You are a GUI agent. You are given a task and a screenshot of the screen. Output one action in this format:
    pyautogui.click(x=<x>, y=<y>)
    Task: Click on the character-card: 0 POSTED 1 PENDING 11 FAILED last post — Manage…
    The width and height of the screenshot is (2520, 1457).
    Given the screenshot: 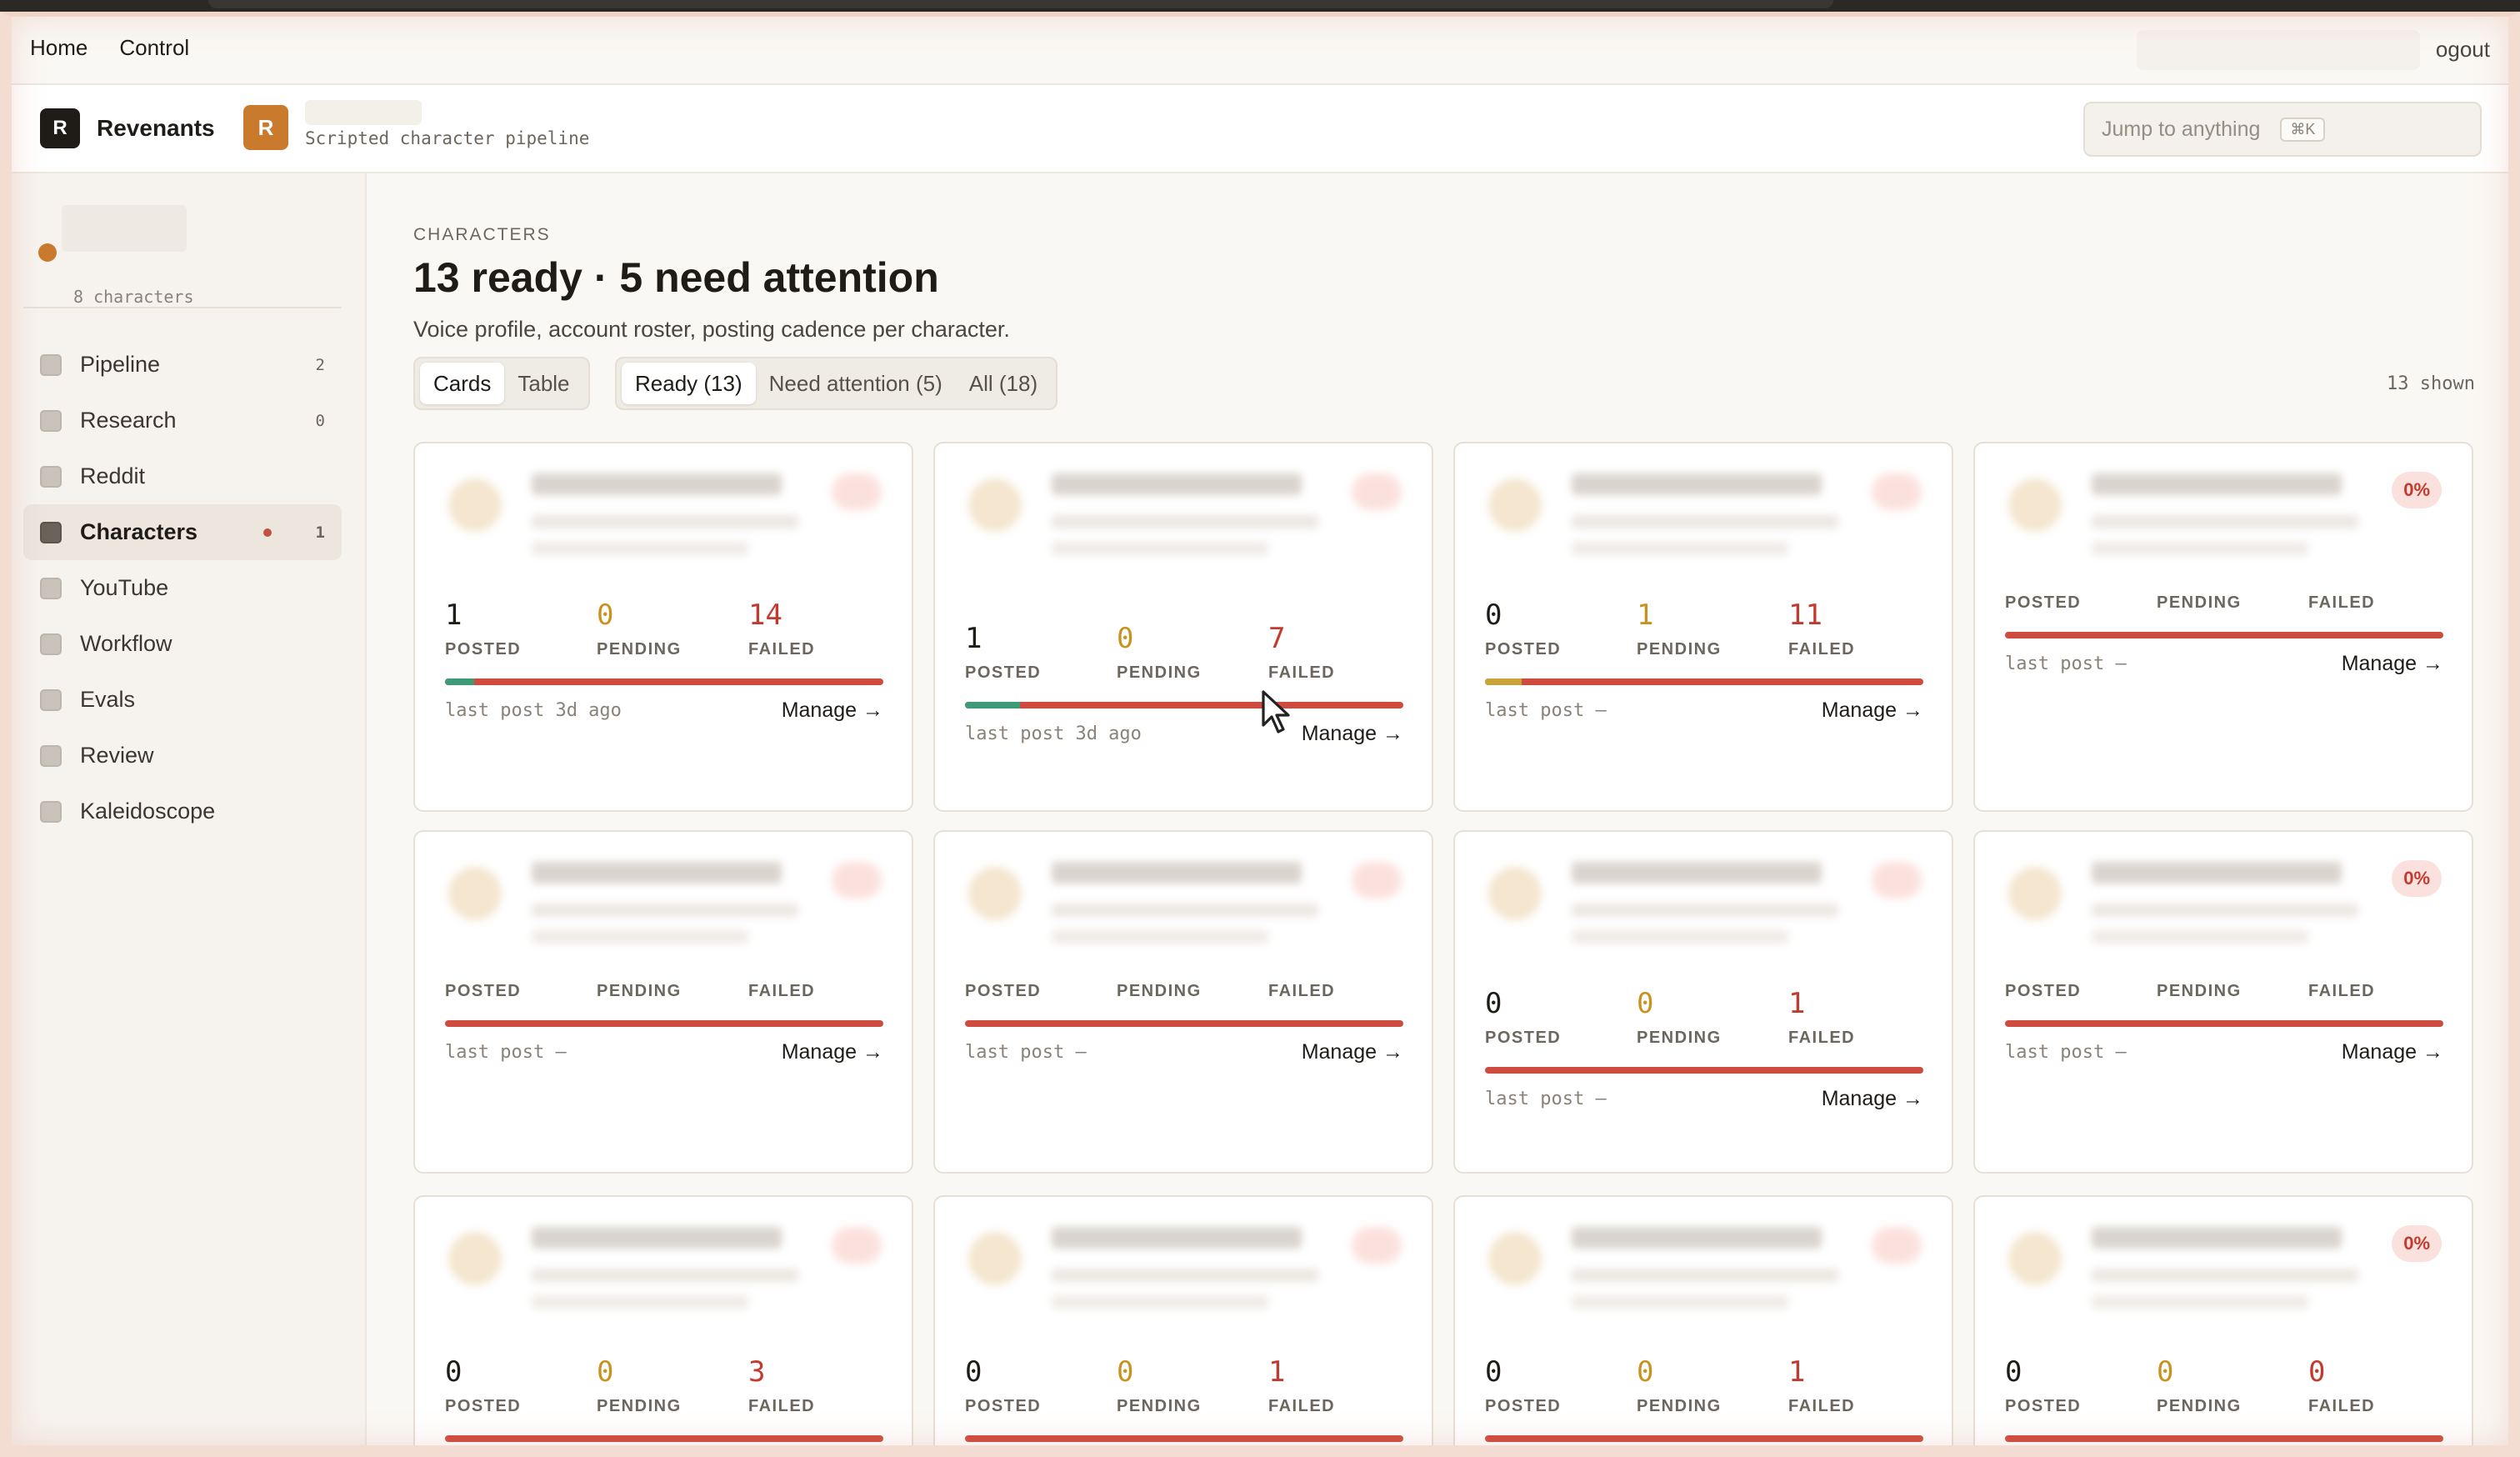 What is the action you would take?
    pyautogui.click(x=1703, y=627)
    